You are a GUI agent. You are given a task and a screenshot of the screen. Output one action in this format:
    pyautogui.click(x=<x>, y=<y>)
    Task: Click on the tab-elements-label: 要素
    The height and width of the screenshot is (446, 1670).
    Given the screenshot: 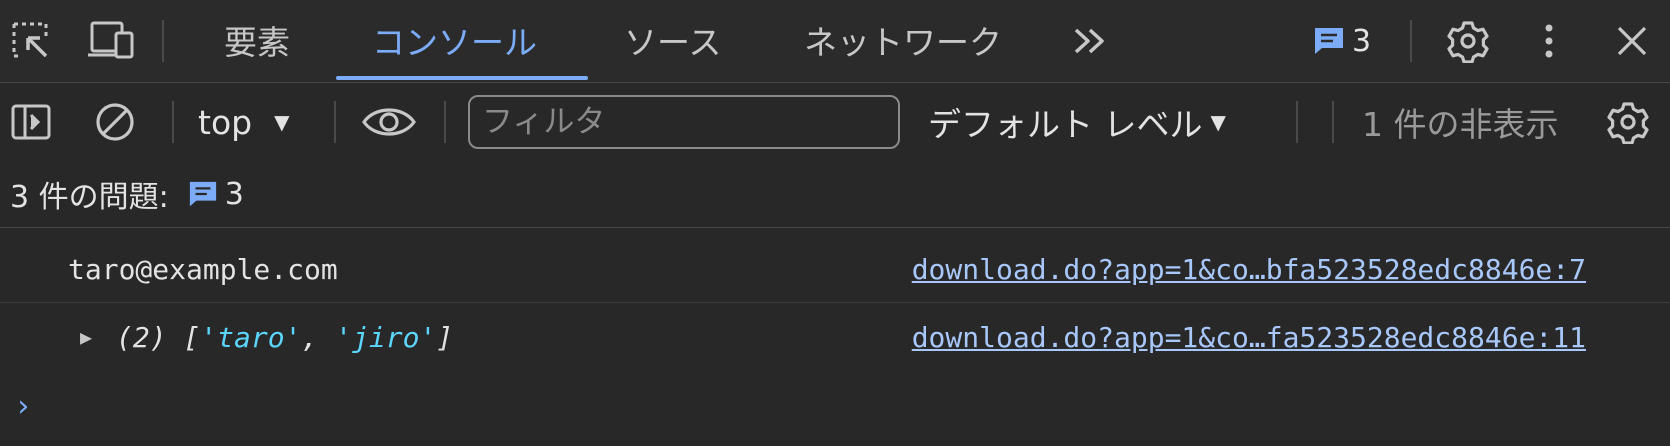 What is the action you would take?
    pyautogui.click(x=257, y=42)
    